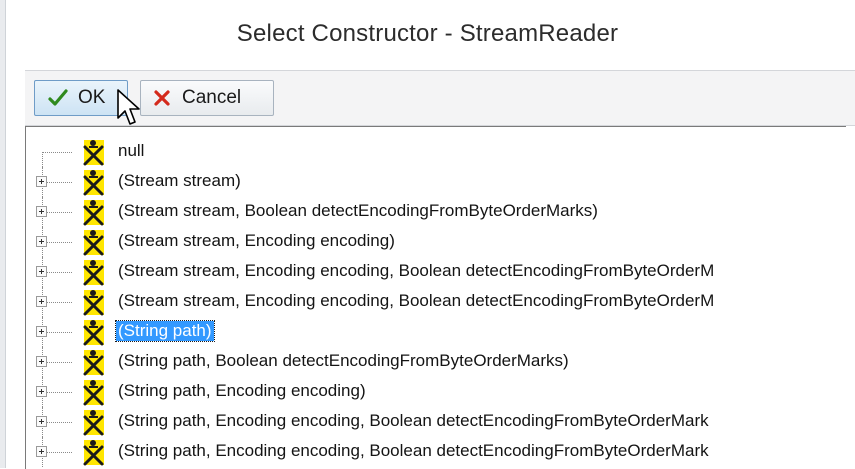 The width and height of the screenshot is (855, 469). I want to click on cancel-button: Cancel, so click(207, 98).